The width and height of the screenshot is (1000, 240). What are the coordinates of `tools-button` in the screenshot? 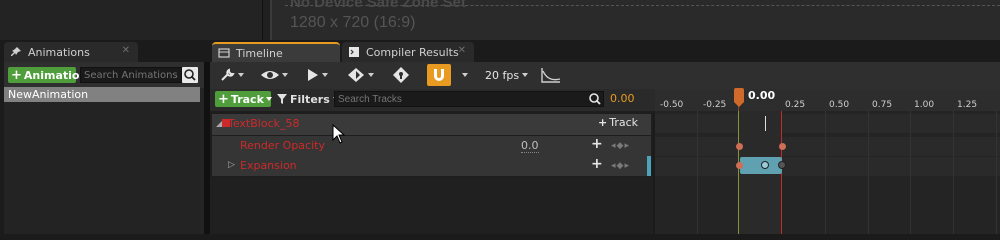 It's located at (232, 75).